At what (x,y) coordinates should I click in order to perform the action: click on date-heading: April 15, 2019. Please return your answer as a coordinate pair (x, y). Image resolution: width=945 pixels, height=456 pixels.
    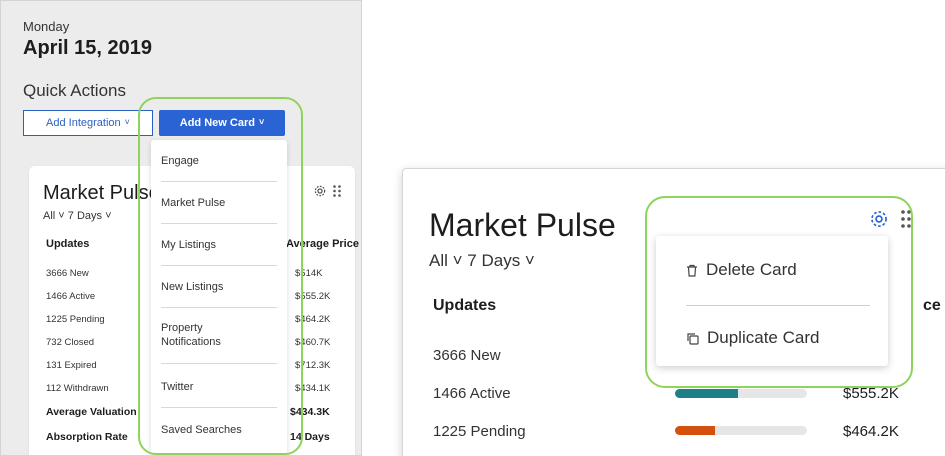
    Looking at the image, I should click on (87, 48).